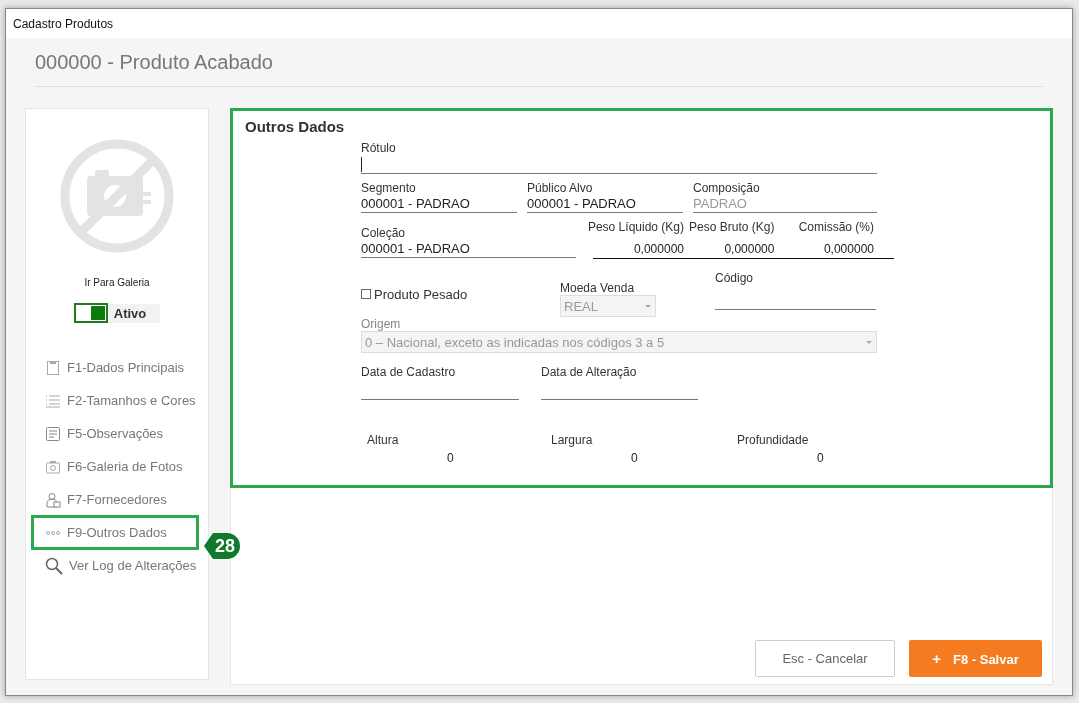 Image resolution: width=1079 pixels, height=703 pixels. I want to click on save-button: + F8 - Salvar, so click(975, 658).